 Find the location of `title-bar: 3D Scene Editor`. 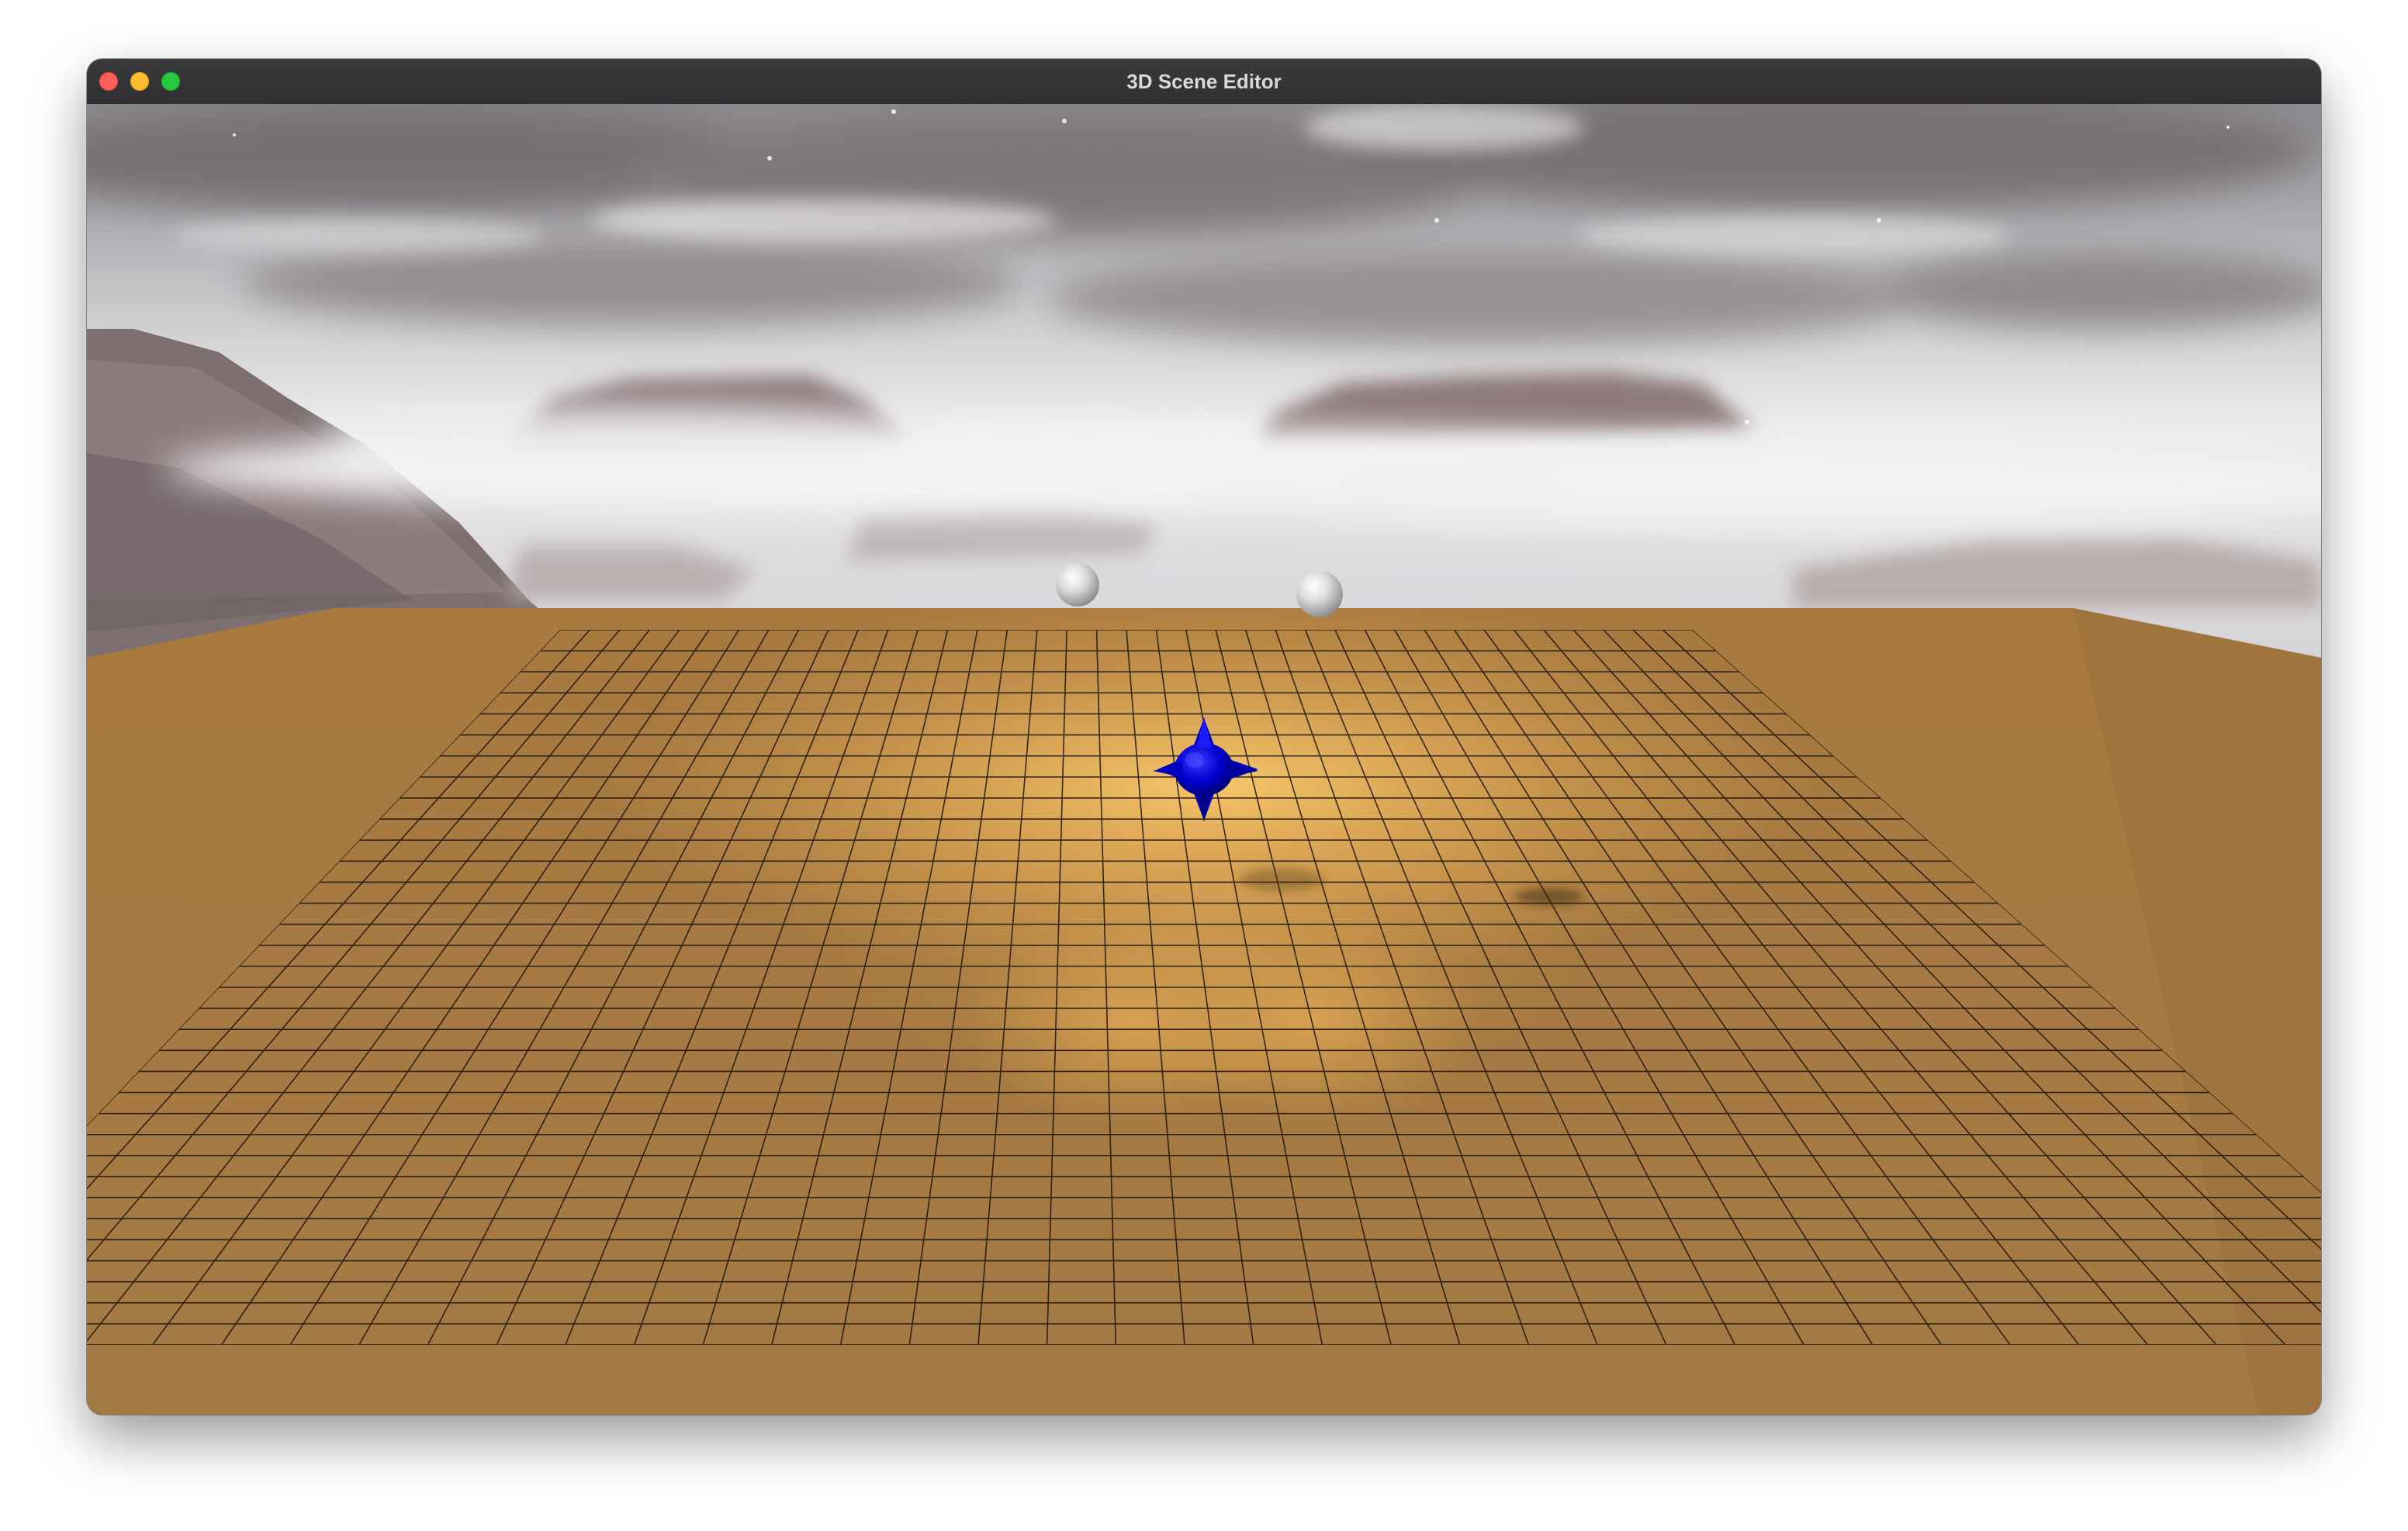

title-bar: 3D Scene Editor is located at coordinates (1204, 82).